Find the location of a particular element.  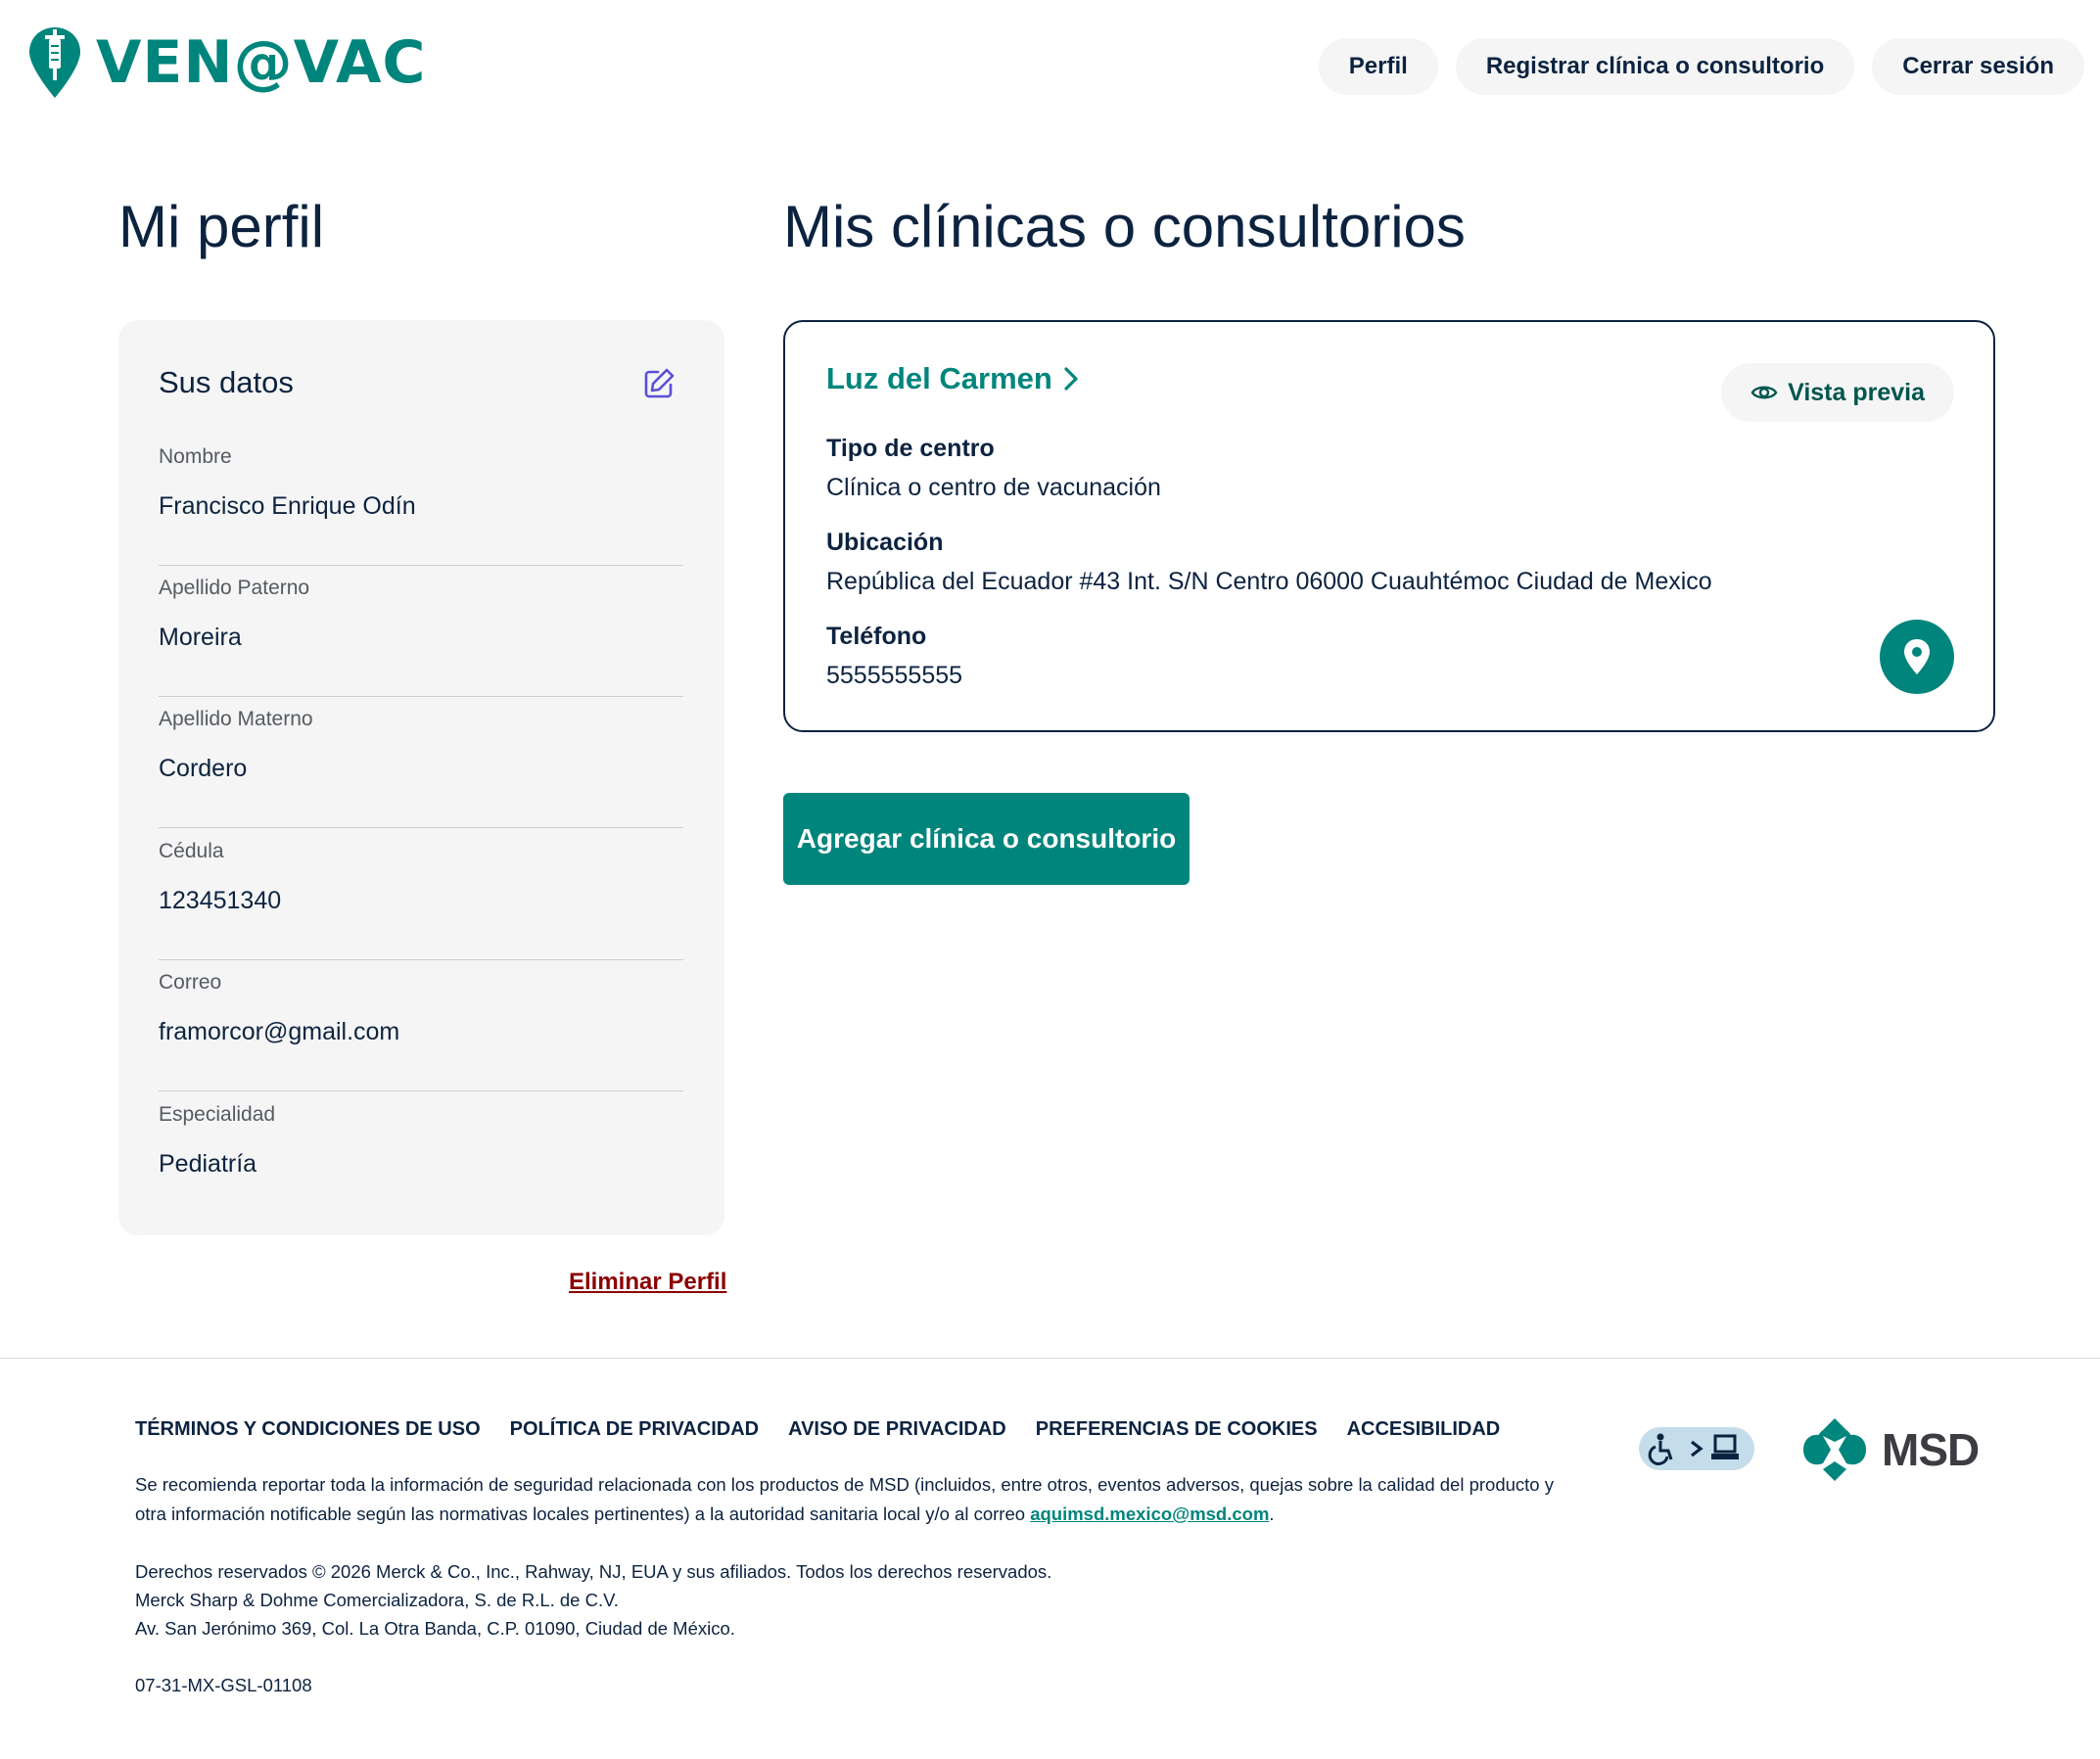

footer-code: 07-31-MX-GSL-01108 is located at coordinates (223, 1685).